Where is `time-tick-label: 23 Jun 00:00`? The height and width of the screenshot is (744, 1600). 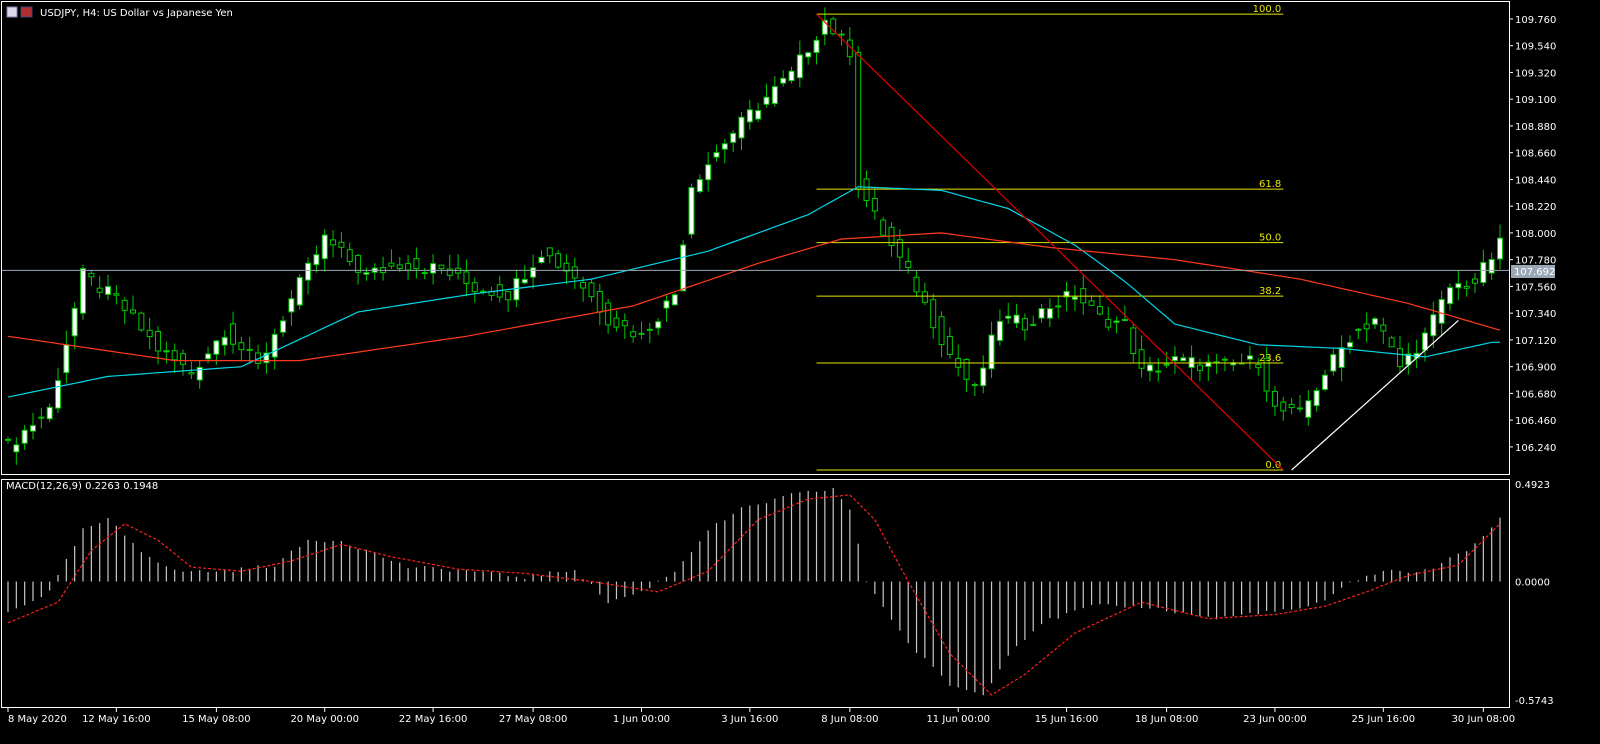
time-tick-label: 23 Jun 00:00 is located at coordinates (1275, 719).